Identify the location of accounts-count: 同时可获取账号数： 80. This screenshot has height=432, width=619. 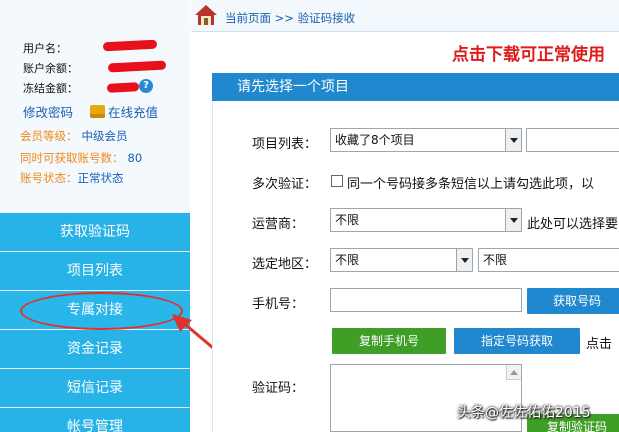
(81, 158).